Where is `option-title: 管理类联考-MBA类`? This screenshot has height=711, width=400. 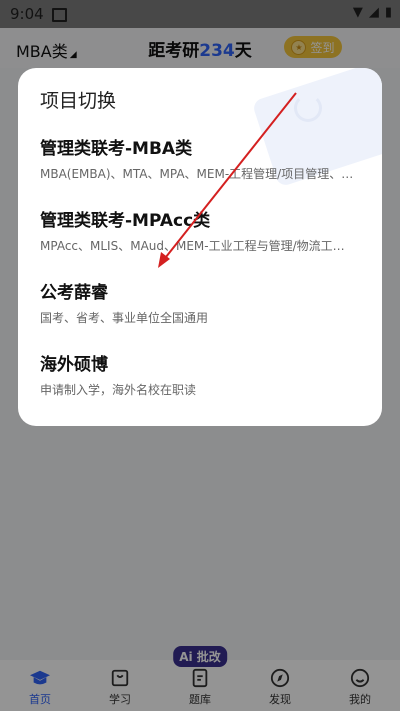
option-title: 管理类联考-MBA类 is located at coordinates (116, 149).